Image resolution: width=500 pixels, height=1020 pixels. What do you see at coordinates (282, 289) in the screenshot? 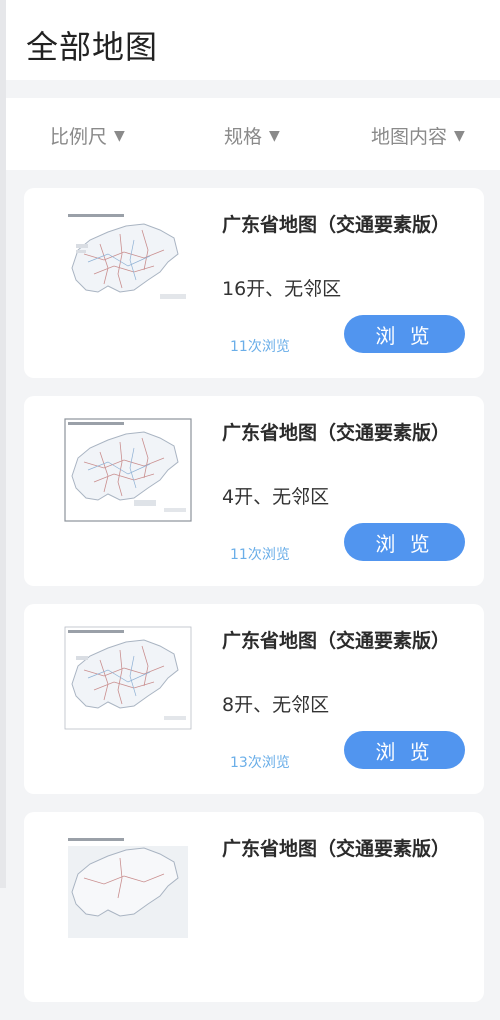
I see `card-spec: 16开、无邻区` at bounding box center [282, 289].